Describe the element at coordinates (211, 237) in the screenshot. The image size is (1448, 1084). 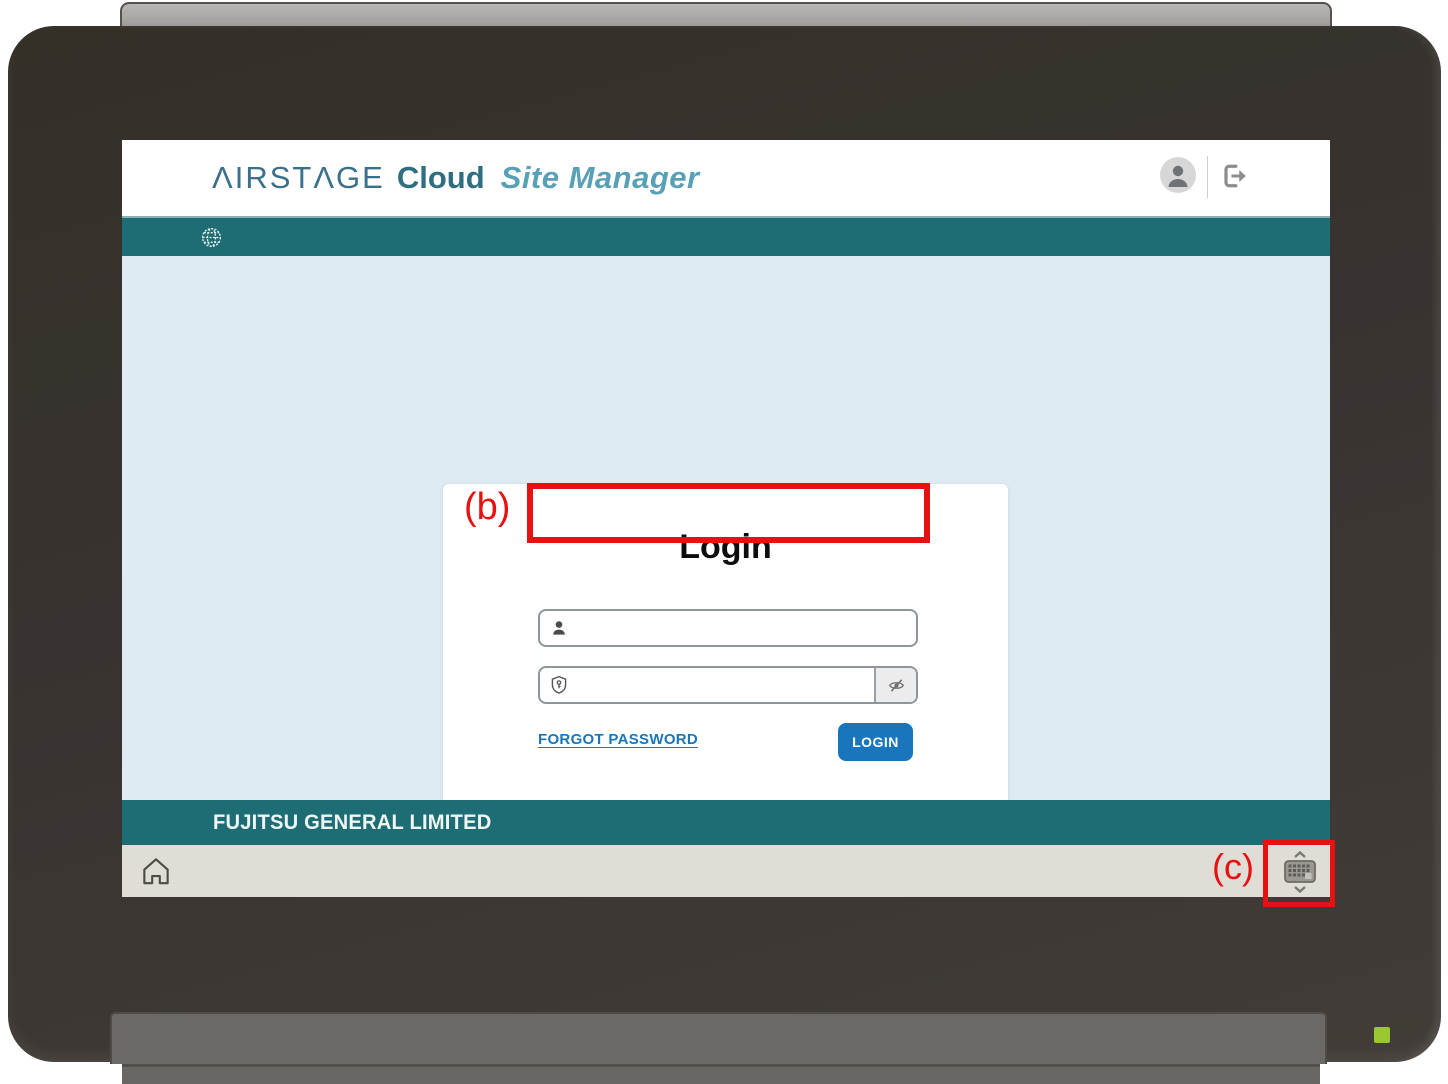
I see `globe-icon` at that location.